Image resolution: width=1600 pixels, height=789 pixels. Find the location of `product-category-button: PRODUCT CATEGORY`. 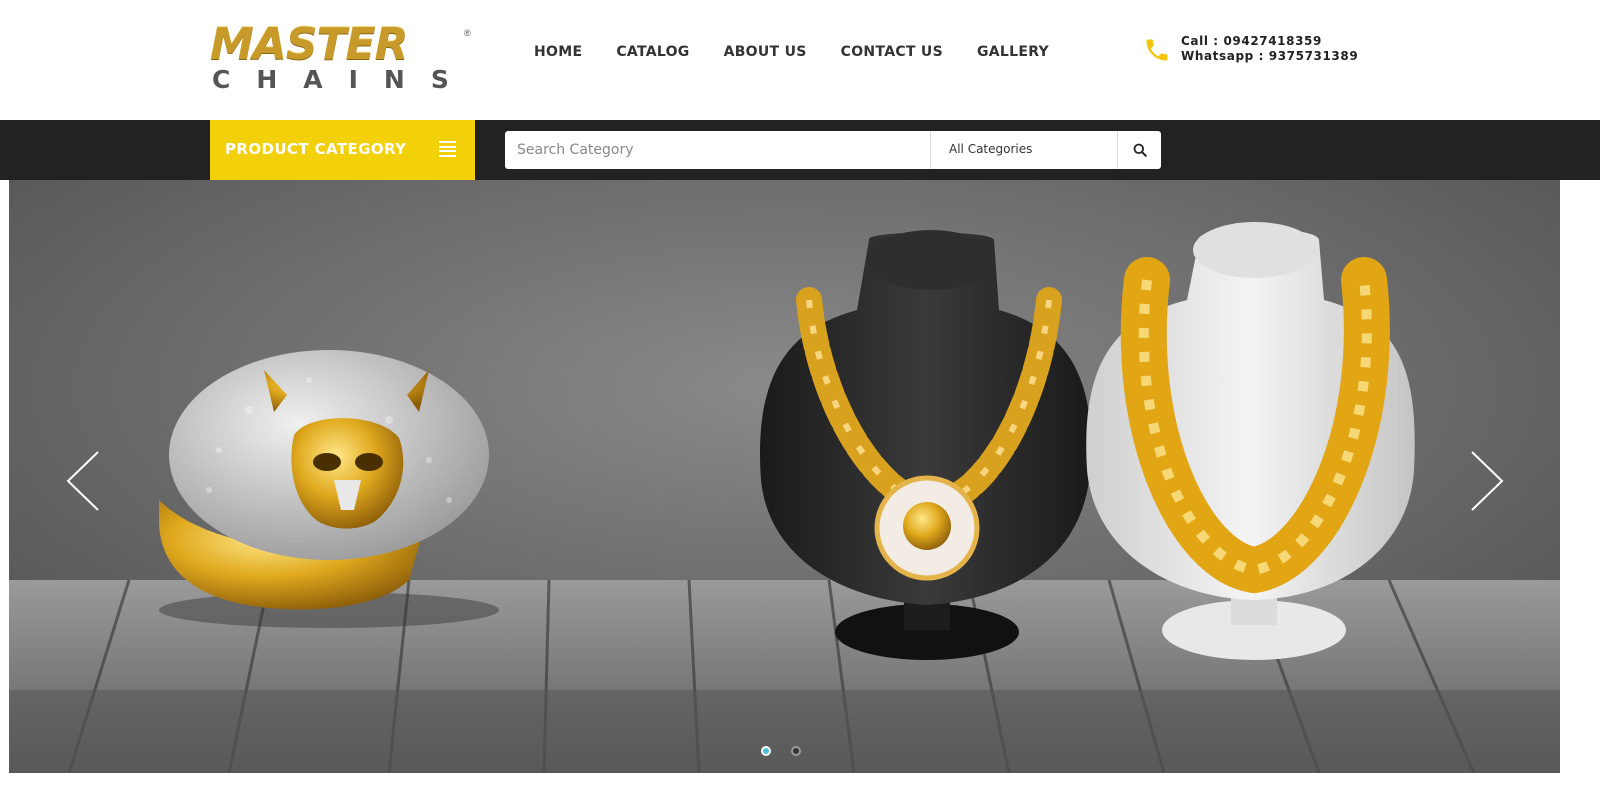

product-category-button: PRODUCT CATEGORY is located at coordinates (342, 150).